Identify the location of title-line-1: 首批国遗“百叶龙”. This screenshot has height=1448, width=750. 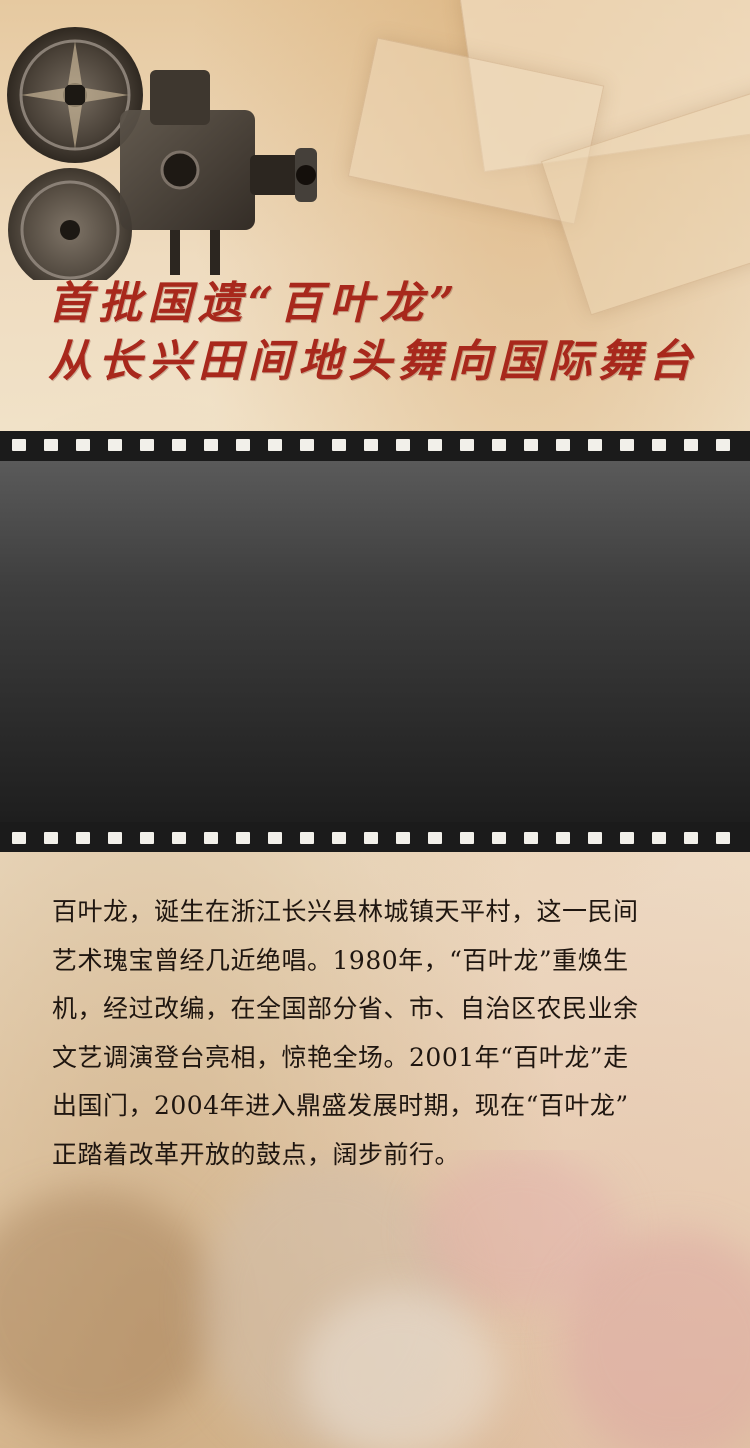
(254, 303).